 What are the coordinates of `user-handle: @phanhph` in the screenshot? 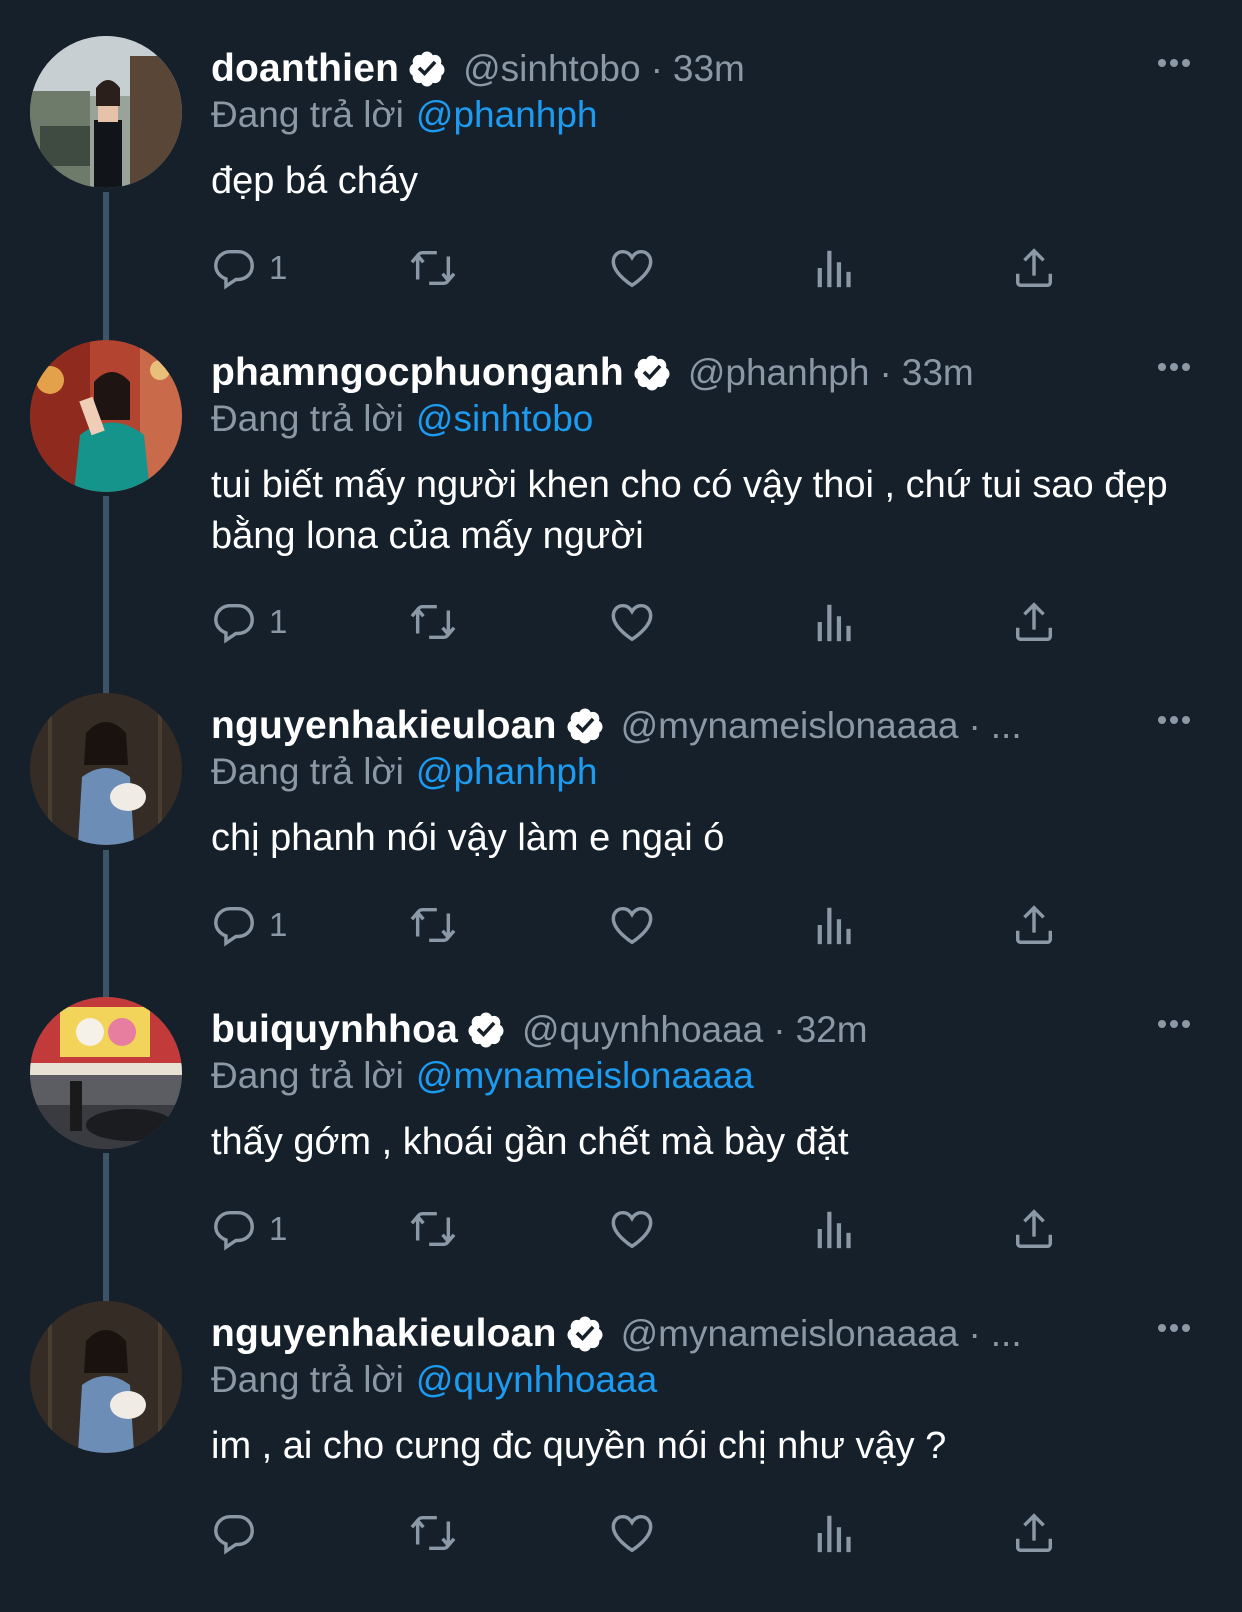 It's located at (779, 373).